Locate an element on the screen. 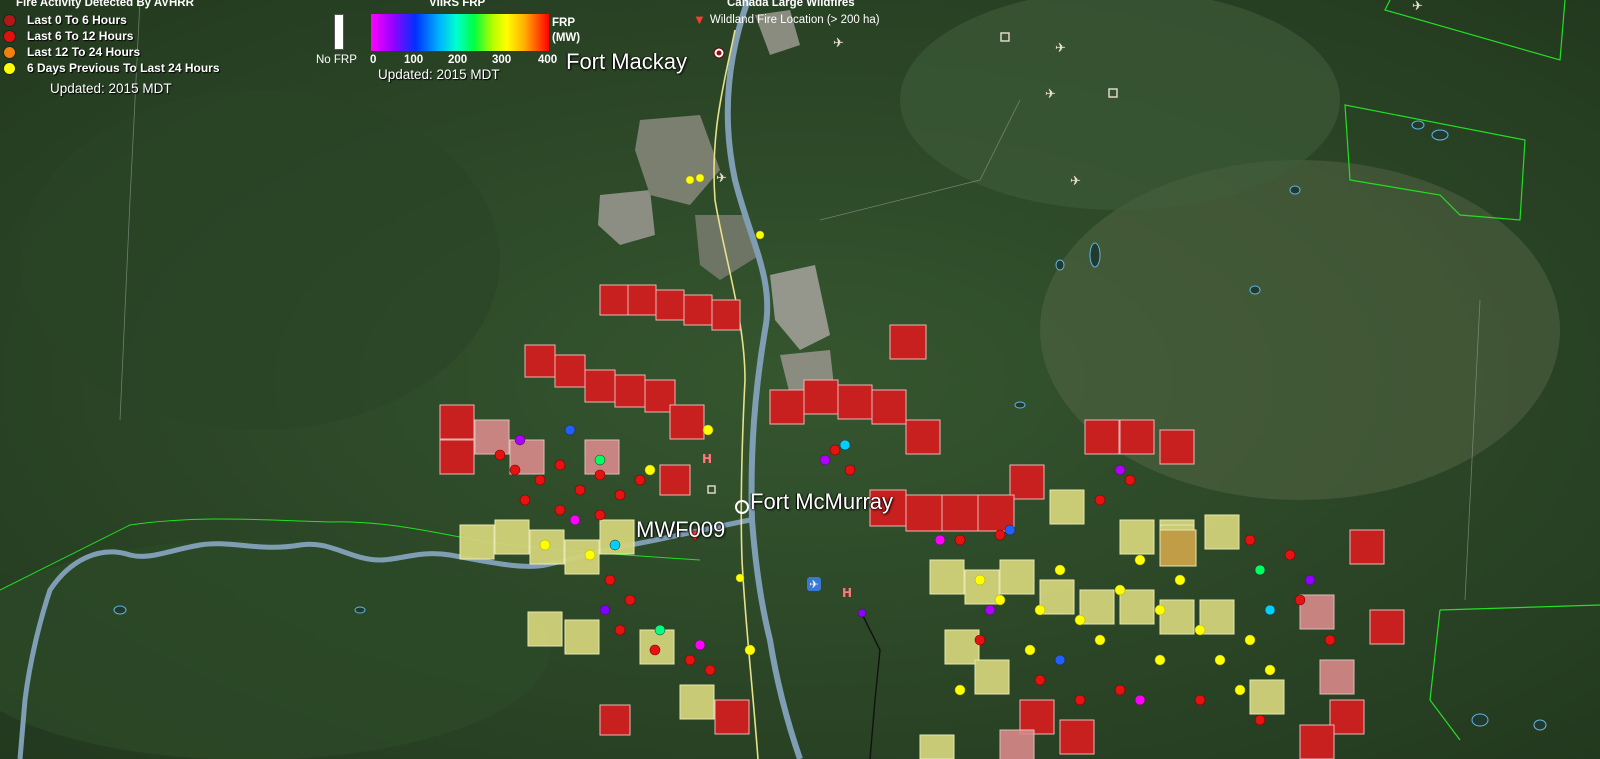 The height and width of the screenshot is (759, 1600). viirs-updated: Updated: 2015 MDT is located at coordinates (439, 74).